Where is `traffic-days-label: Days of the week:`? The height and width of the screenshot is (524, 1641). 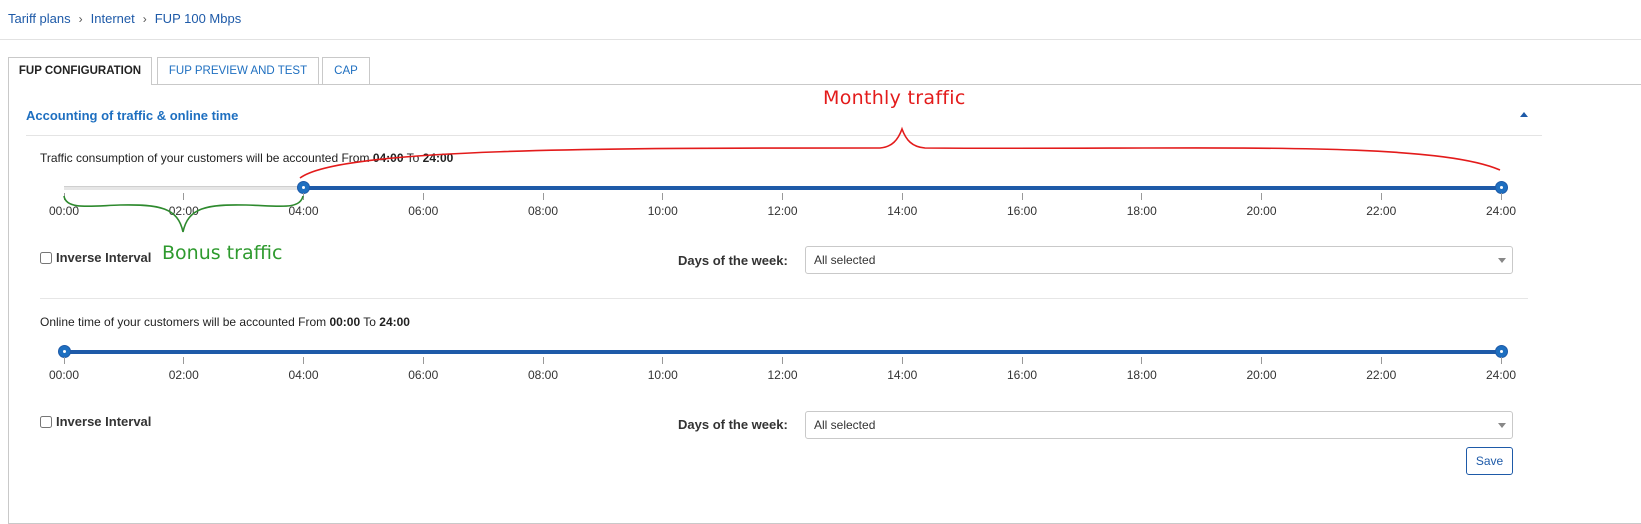
traffic-days-label: Days of the week: is located at coordinates (733, 260).